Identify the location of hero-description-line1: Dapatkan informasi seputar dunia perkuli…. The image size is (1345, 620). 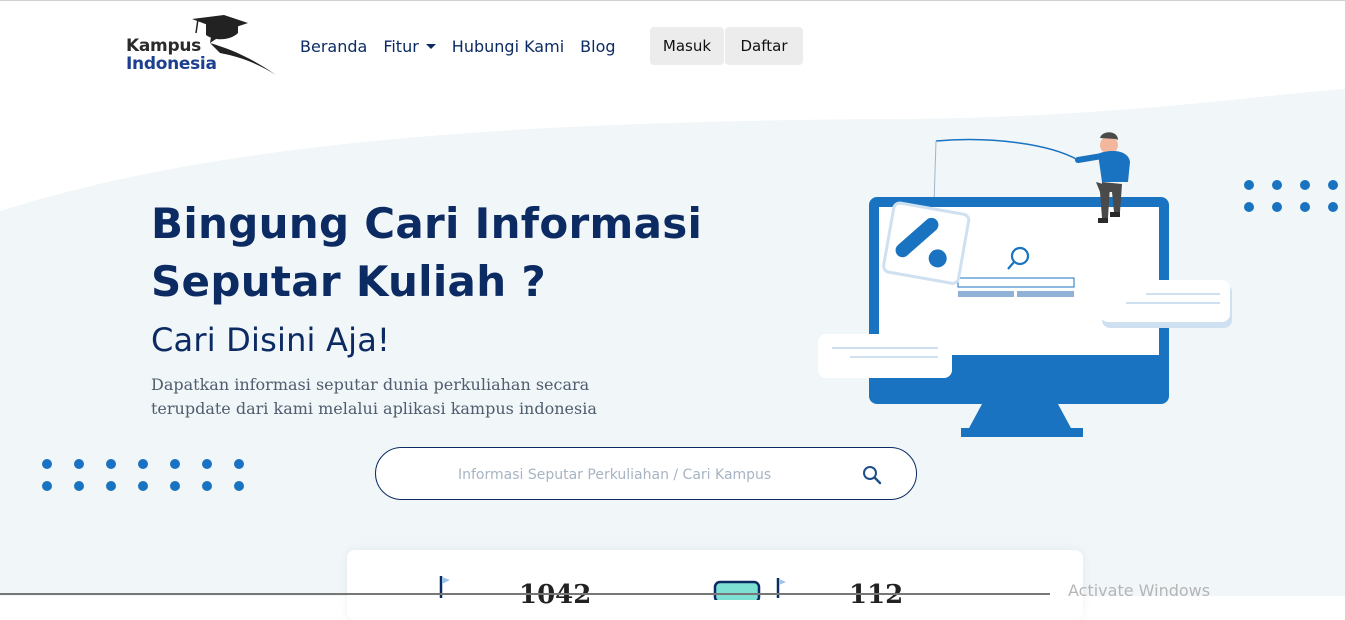
(370, 384).